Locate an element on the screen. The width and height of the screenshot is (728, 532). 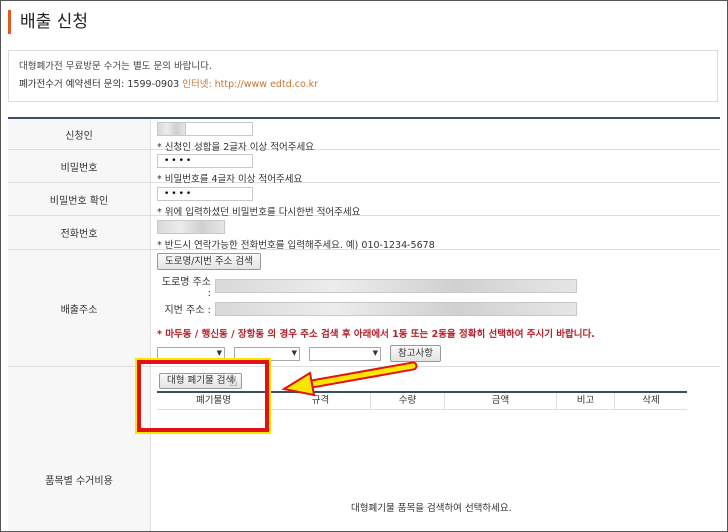
password-input: •••• is located at coordinates (205, 161).